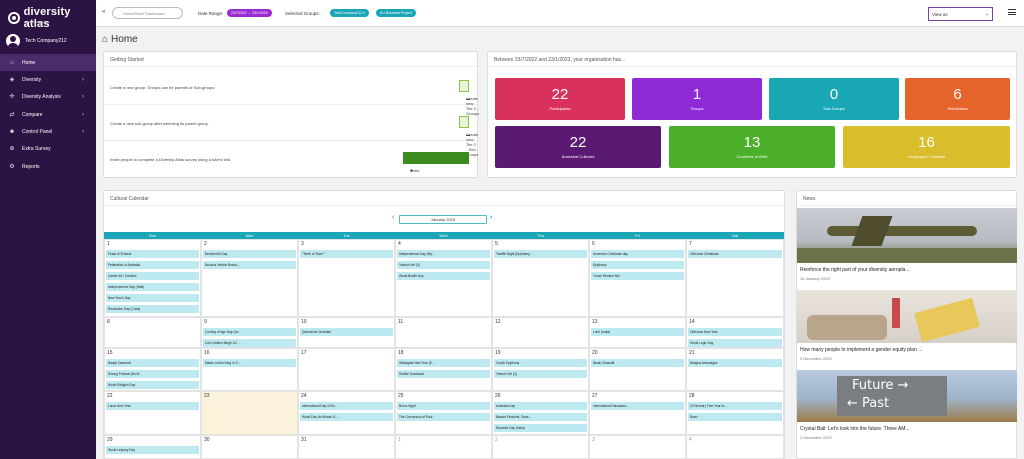  Describe the element at coordinates (48, 79) in the screenshot. I see `sidebar-item-diversity: ◈ Diversity ›` at that location.